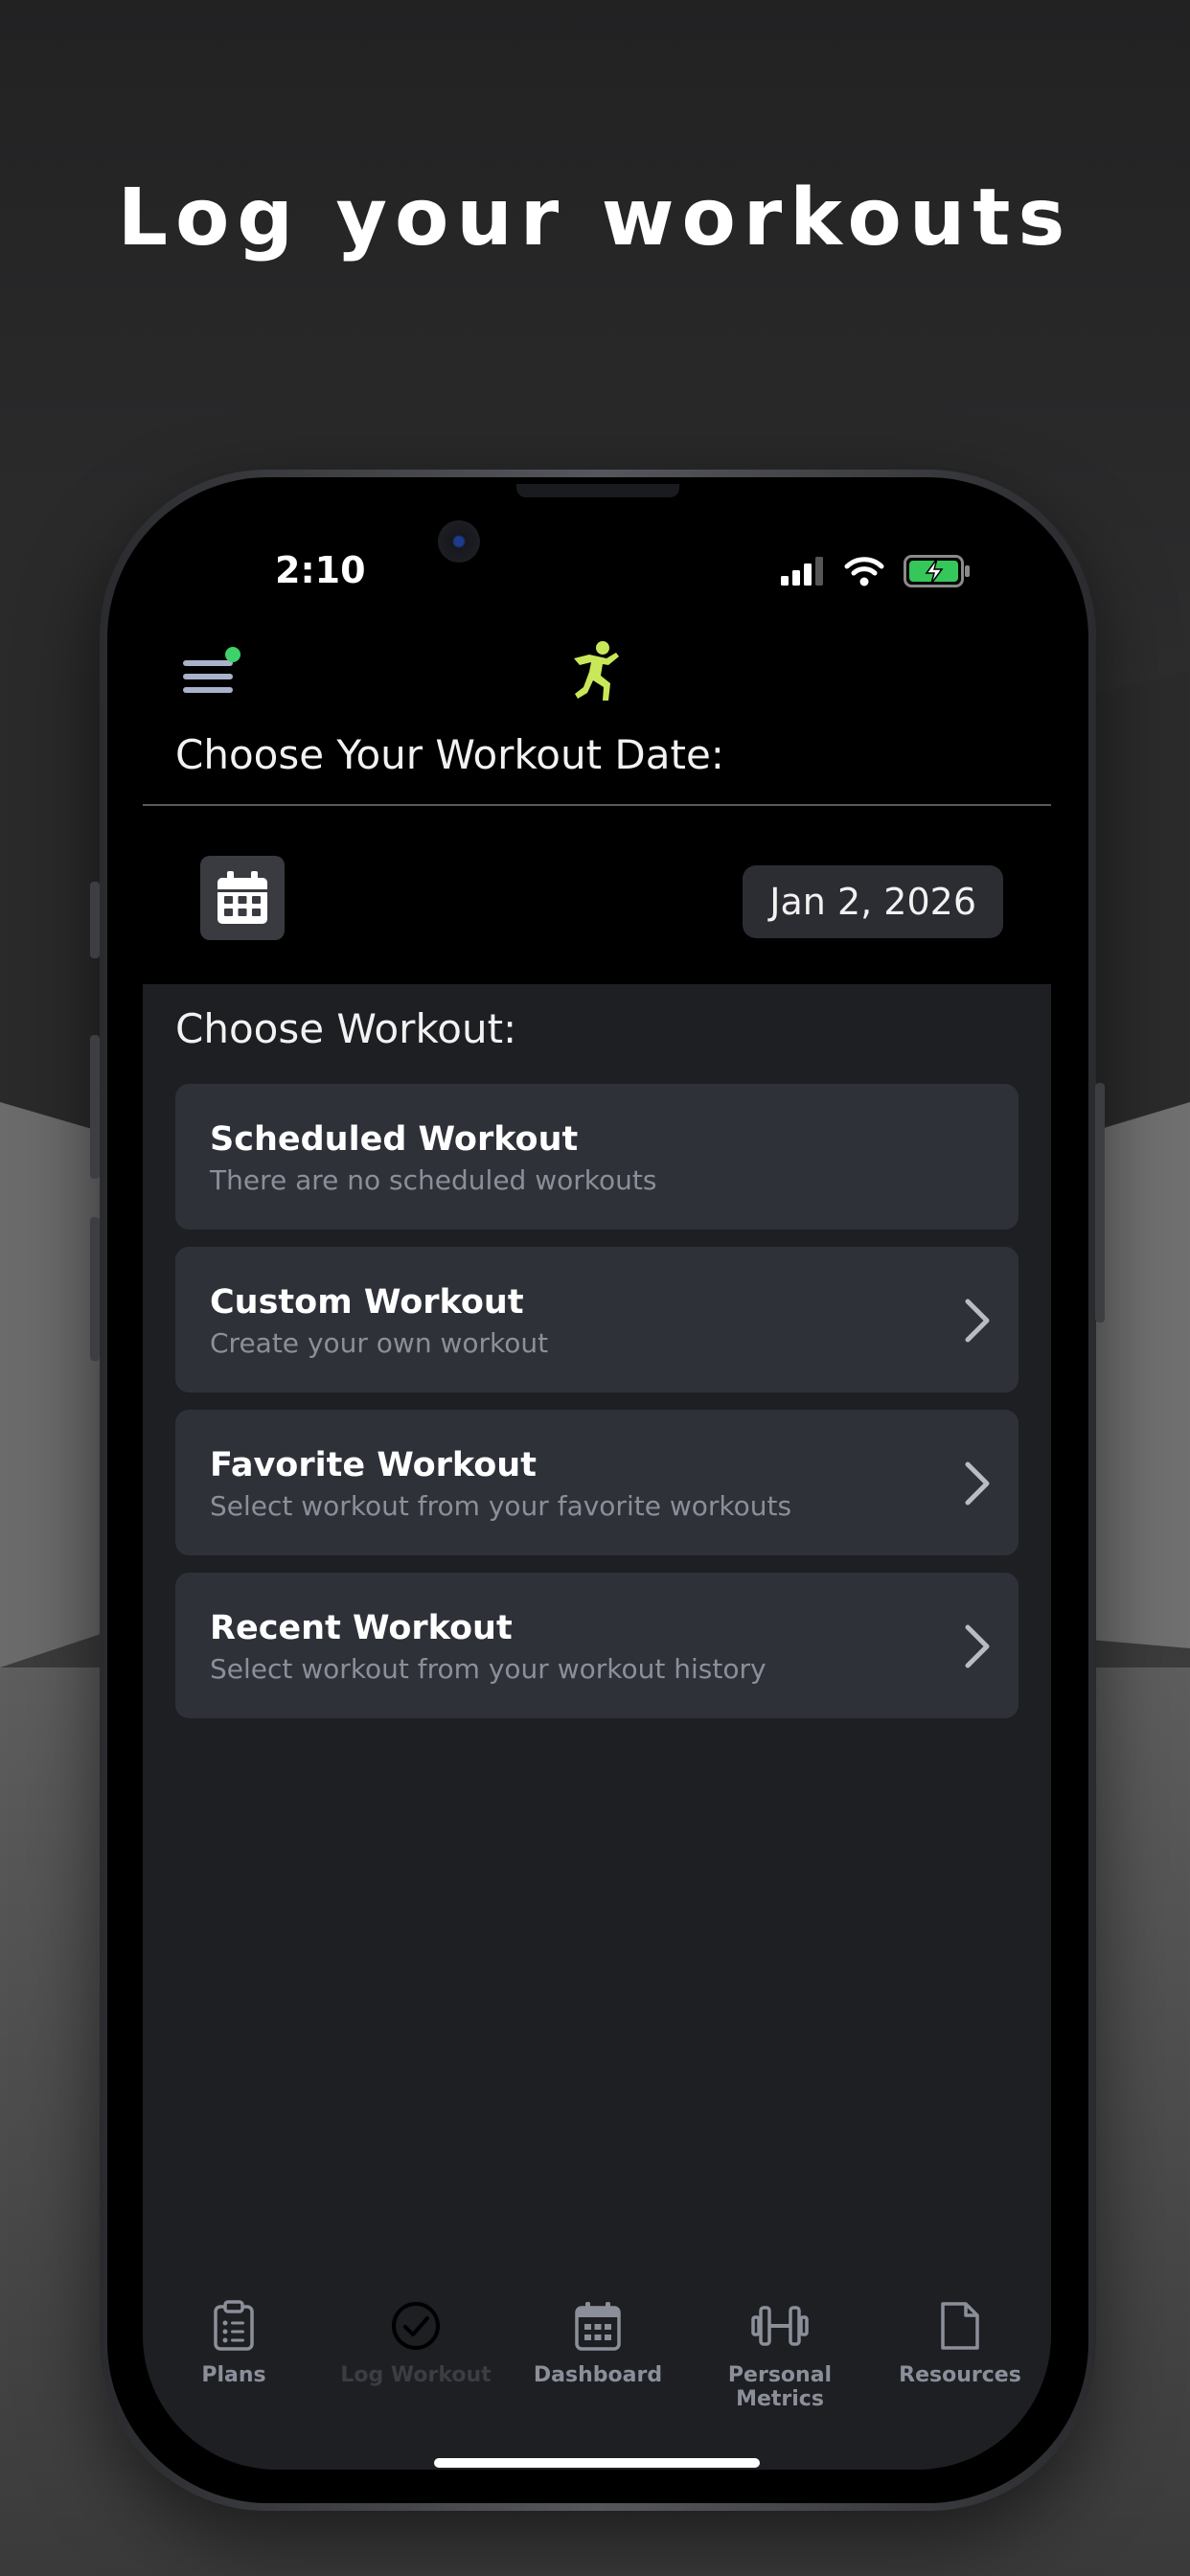 This screenshot has height=2576, width=1190. I want to click on card-title: Custom Workout, so click(367, 1302).